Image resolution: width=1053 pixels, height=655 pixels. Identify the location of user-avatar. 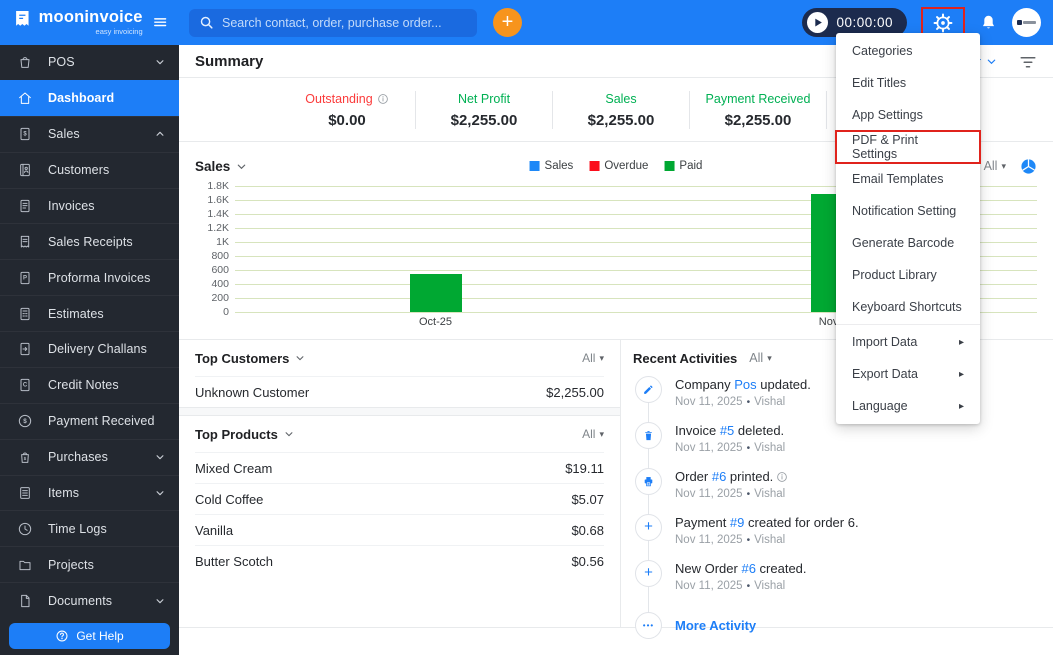
(1026, 22).